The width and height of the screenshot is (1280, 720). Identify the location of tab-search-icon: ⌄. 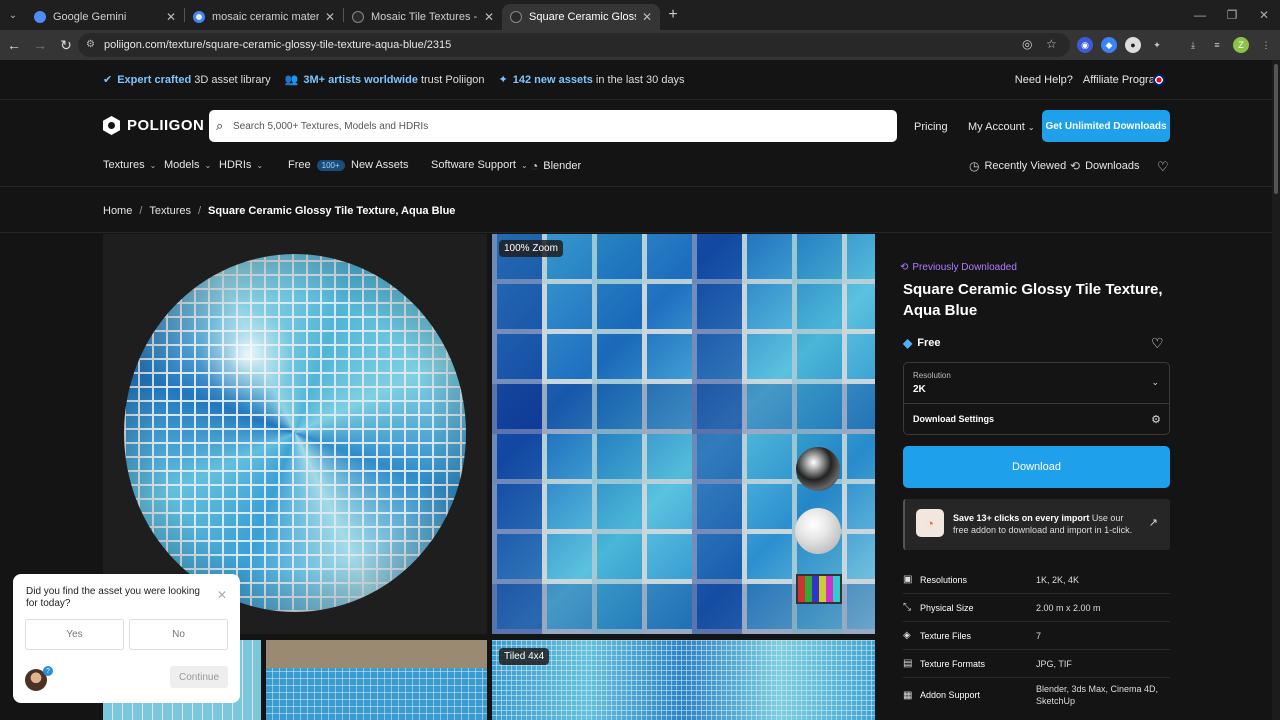
(13, 15).